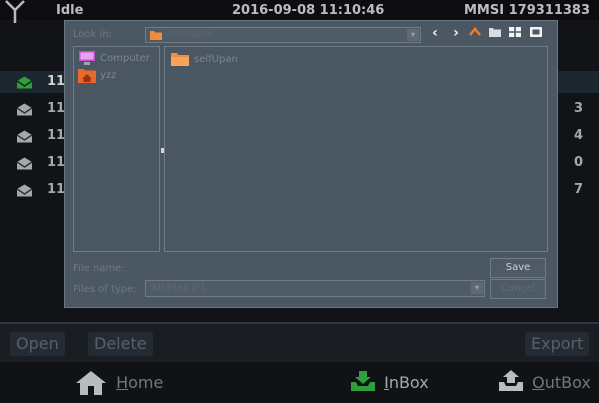  Describe the element at coordinates (108, 75) in the screenshot. I see `sidebar-item-label: yzz` at that location.